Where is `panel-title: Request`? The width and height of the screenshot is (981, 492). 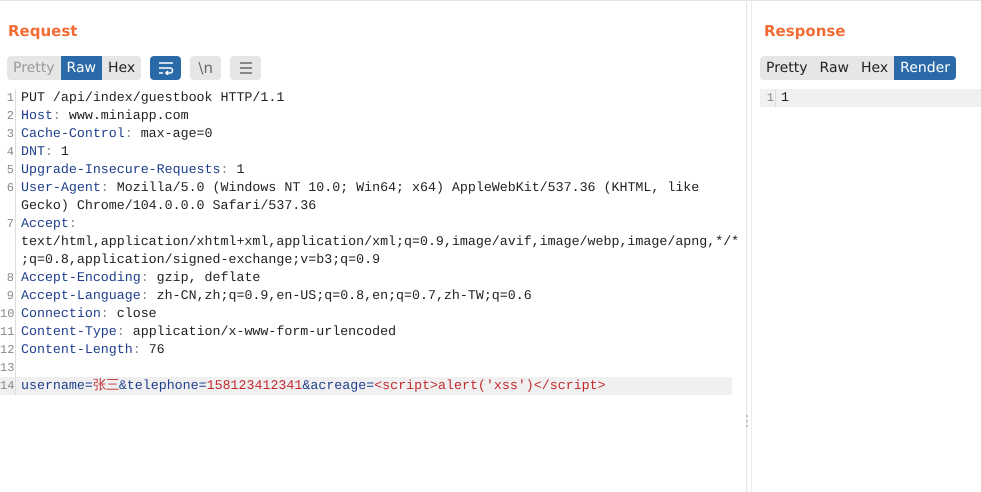
panel-title: Request is located at coordinates (42, 31).